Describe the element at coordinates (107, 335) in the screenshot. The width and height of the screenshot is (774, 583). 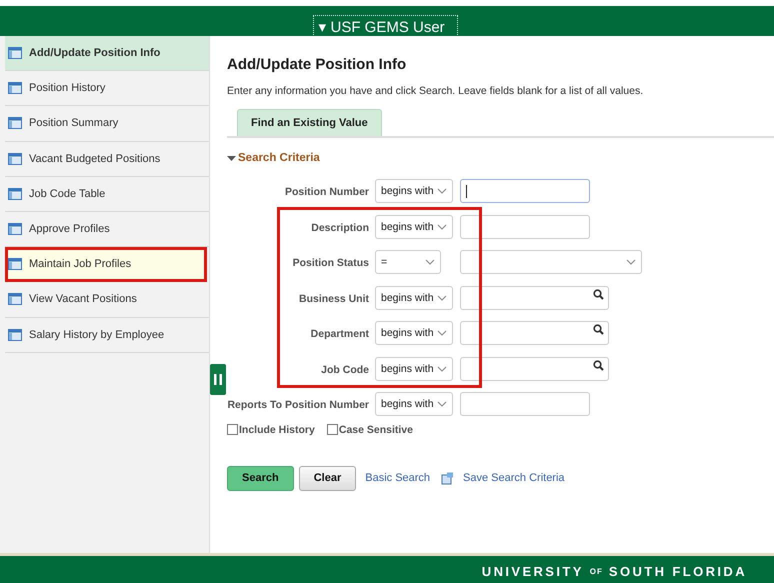
I see `sidebar-item: Salary History by Employee` at that location.